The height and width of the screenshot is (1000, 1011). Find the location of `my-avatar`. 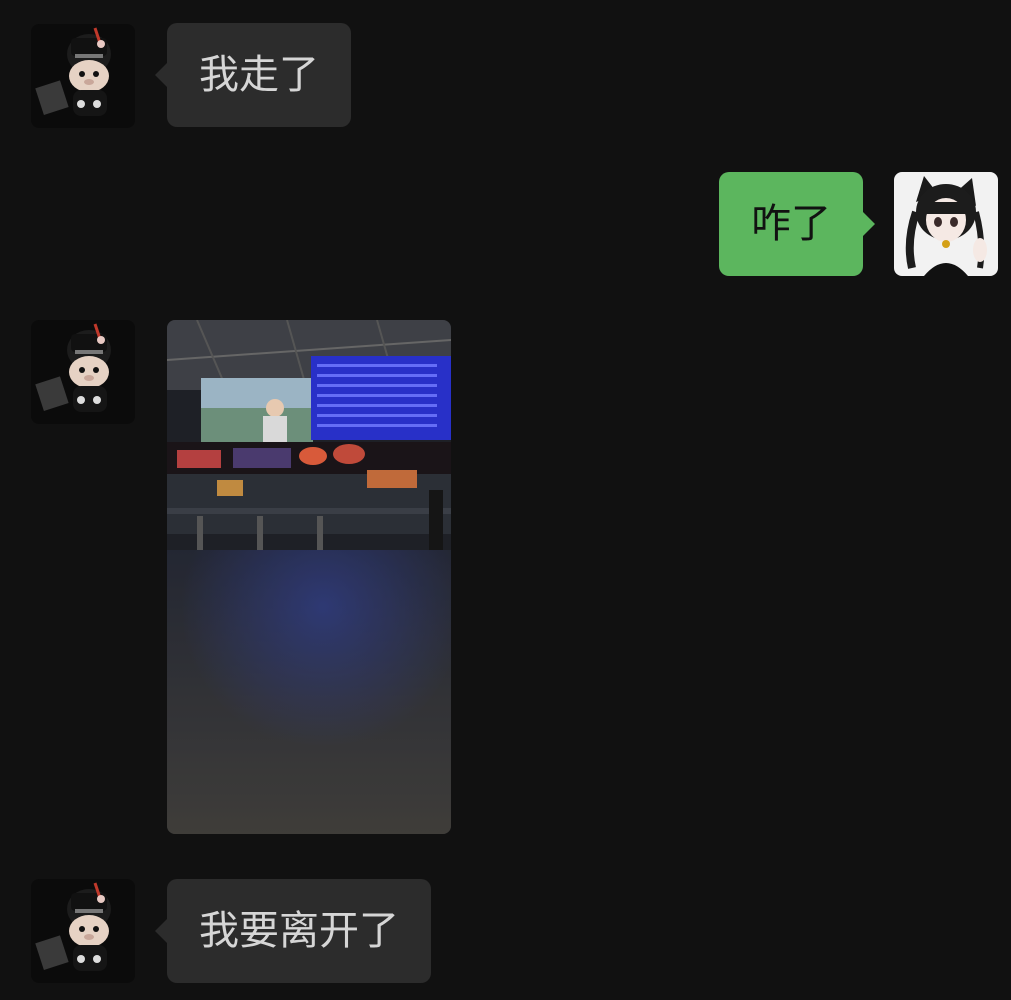

my-avatar is located at coordinates (946, 224).